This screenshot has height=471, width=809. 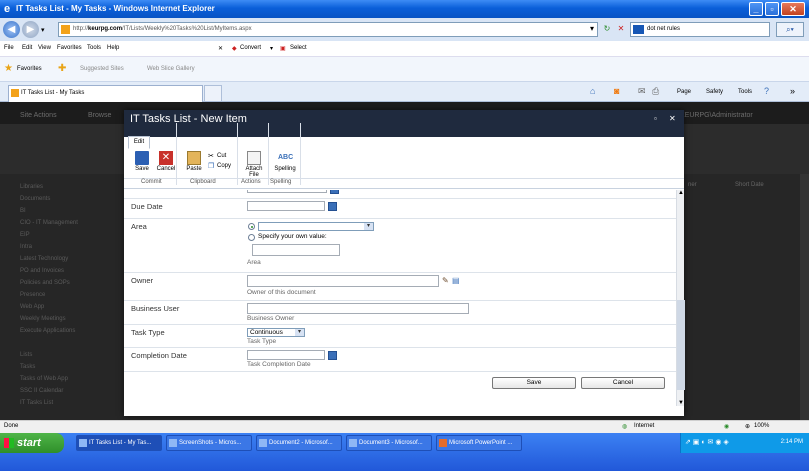 What do you see at coordinates (44, 259) in the screenshot?
I see `quick-link: Latest Technology` at bounding box center [44, 259].